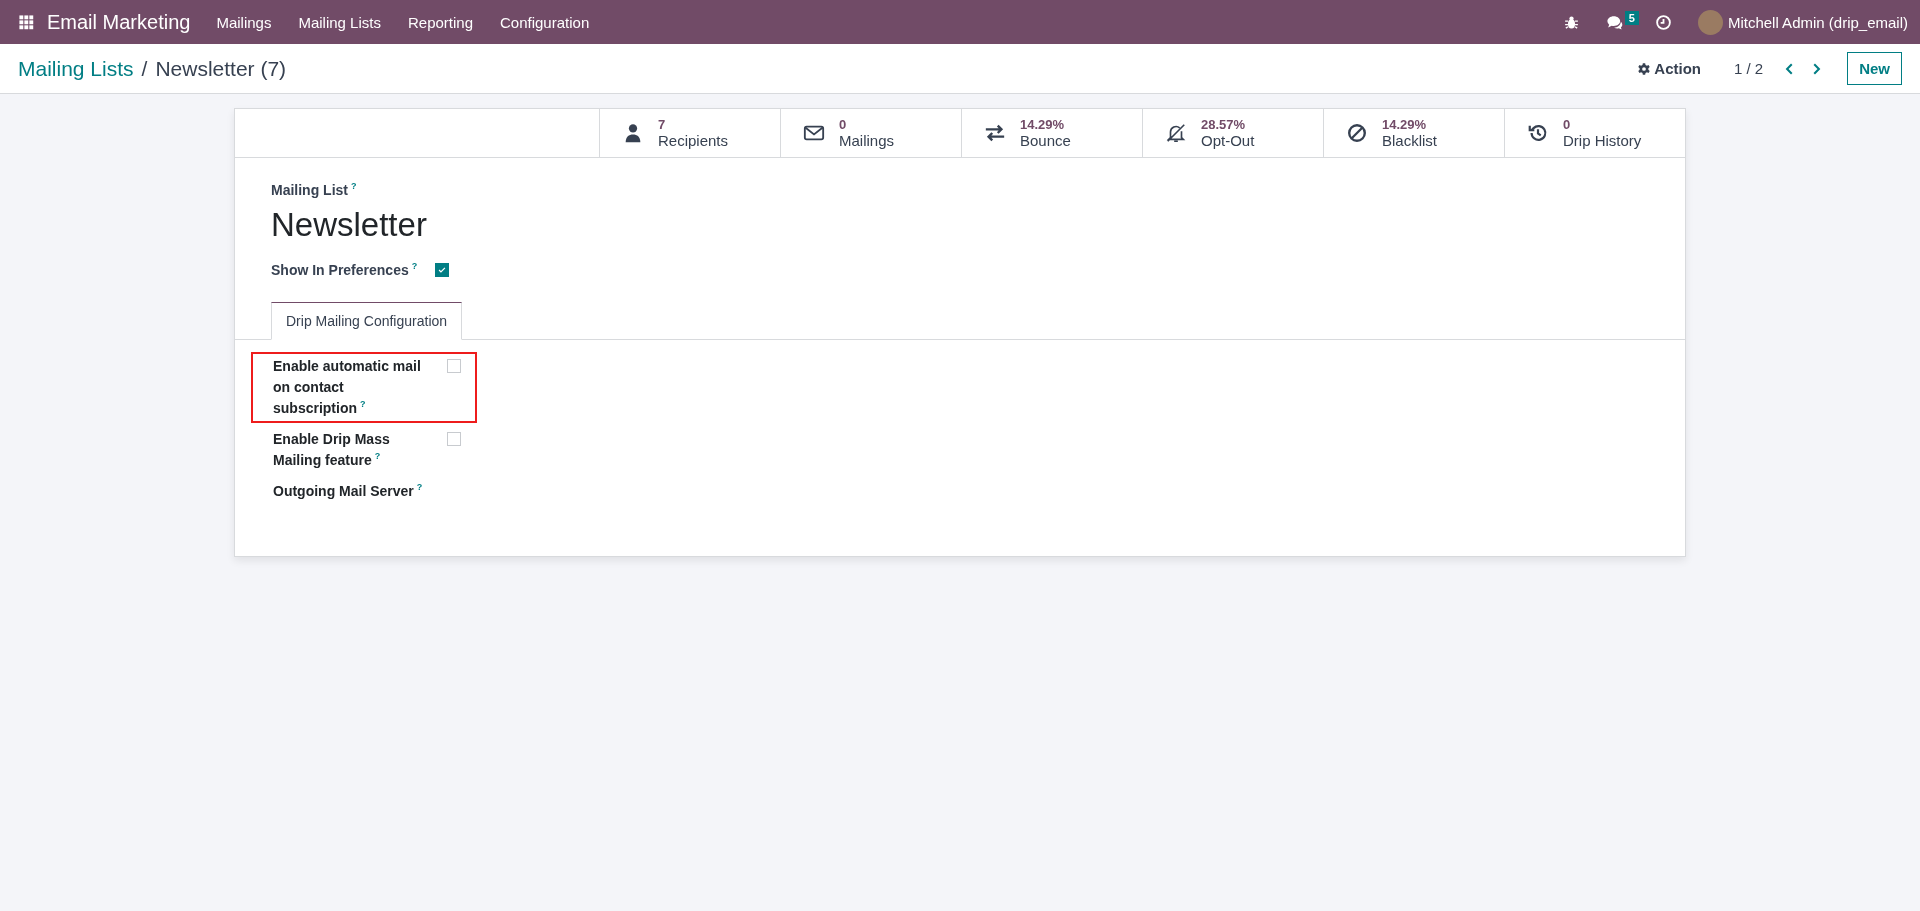 This screenshot has width=1920, height=911. What do you see at coordinates (314, 190) in the screenshot?
I see `field-label: Mailing List$^{?}$` at bounding box center [314, 190].